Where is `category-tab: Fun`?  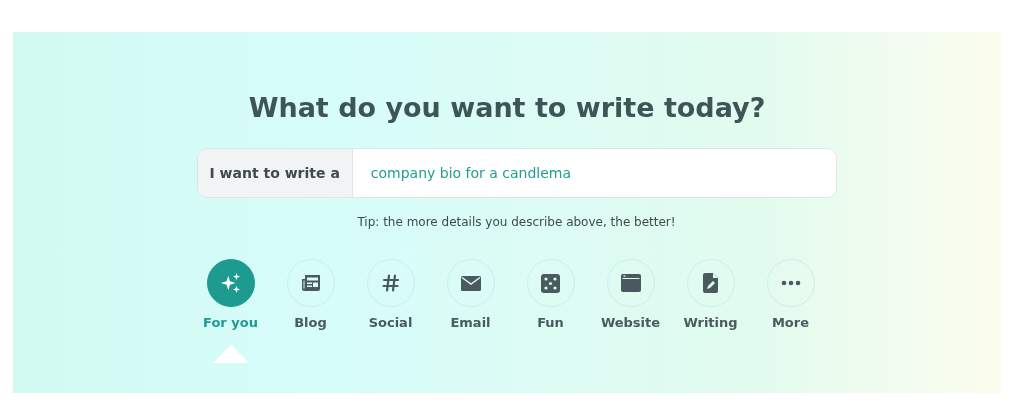 category-tab: Fun is located at coordinates (550, 311).